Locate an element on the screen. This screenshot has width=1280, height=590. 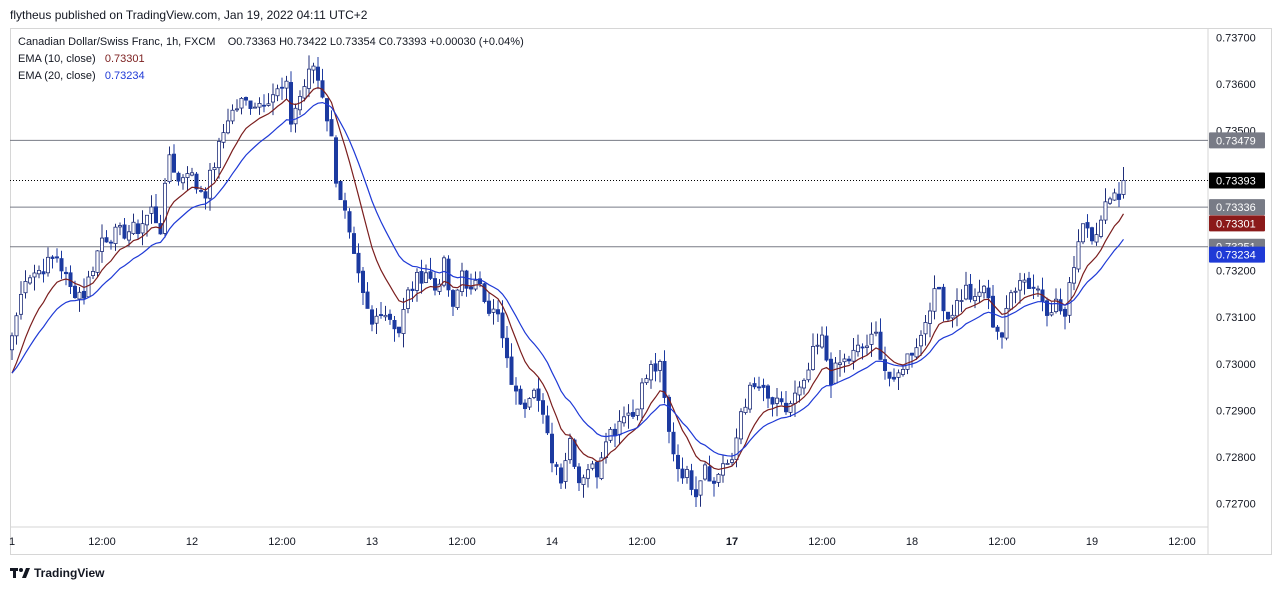
ema20-label: EMA (20, close) is located at coordinates (57, 76).